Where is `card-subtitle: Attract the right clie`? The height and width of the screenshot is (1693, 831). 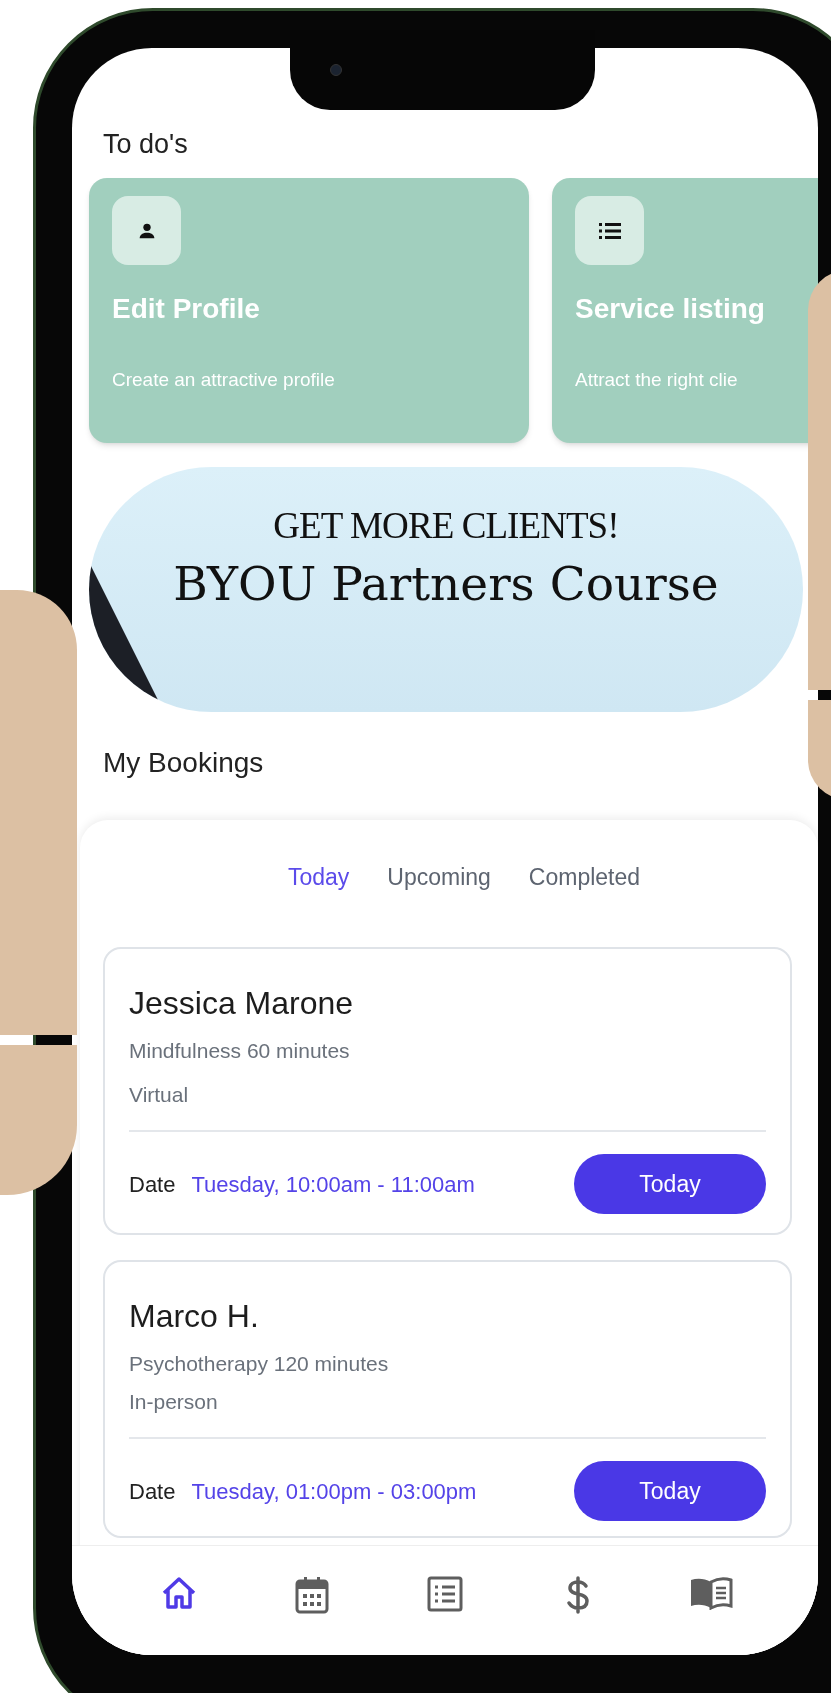
card-subtitle: Attract the right clie is located at coordinates (657, 380).